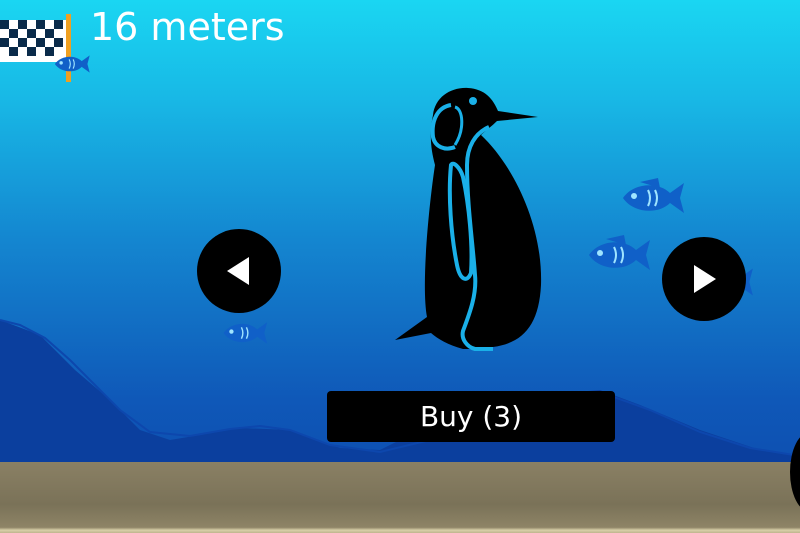 The width and height of the screenshot is (800, 533). What do you see at coordinates (471, 416) in the screenshot?
I see `buy-button: Buy (3)` at bounding box center [471, 416].